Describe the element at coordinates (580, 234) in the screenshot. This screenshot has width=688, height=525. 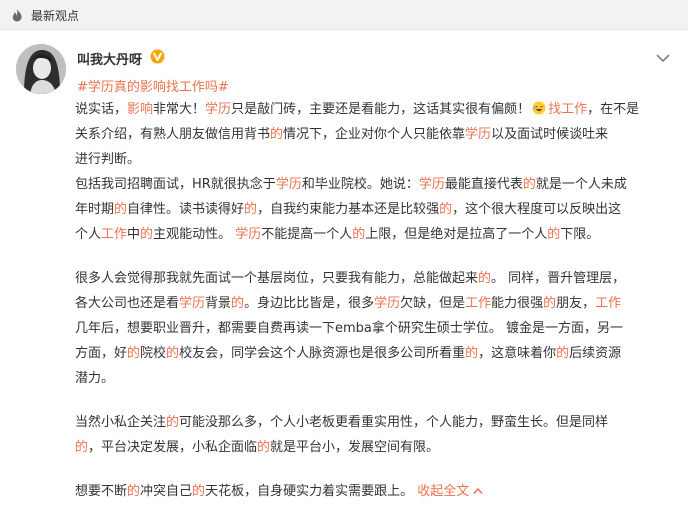
I see `text-segment: 下限。` at that location.